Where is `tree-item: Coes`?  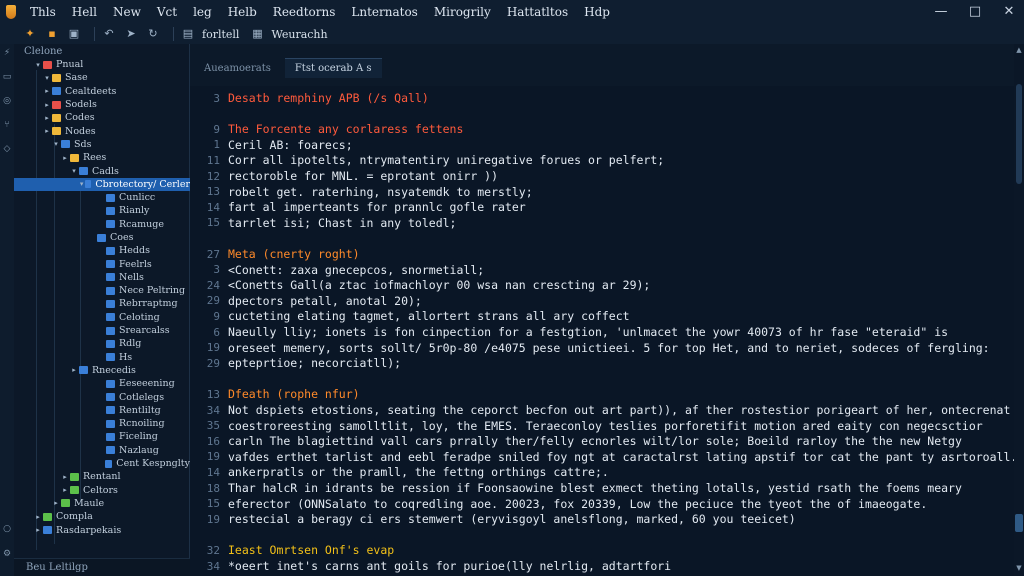 tree-item: Coes is located at coordinates (102, 237).